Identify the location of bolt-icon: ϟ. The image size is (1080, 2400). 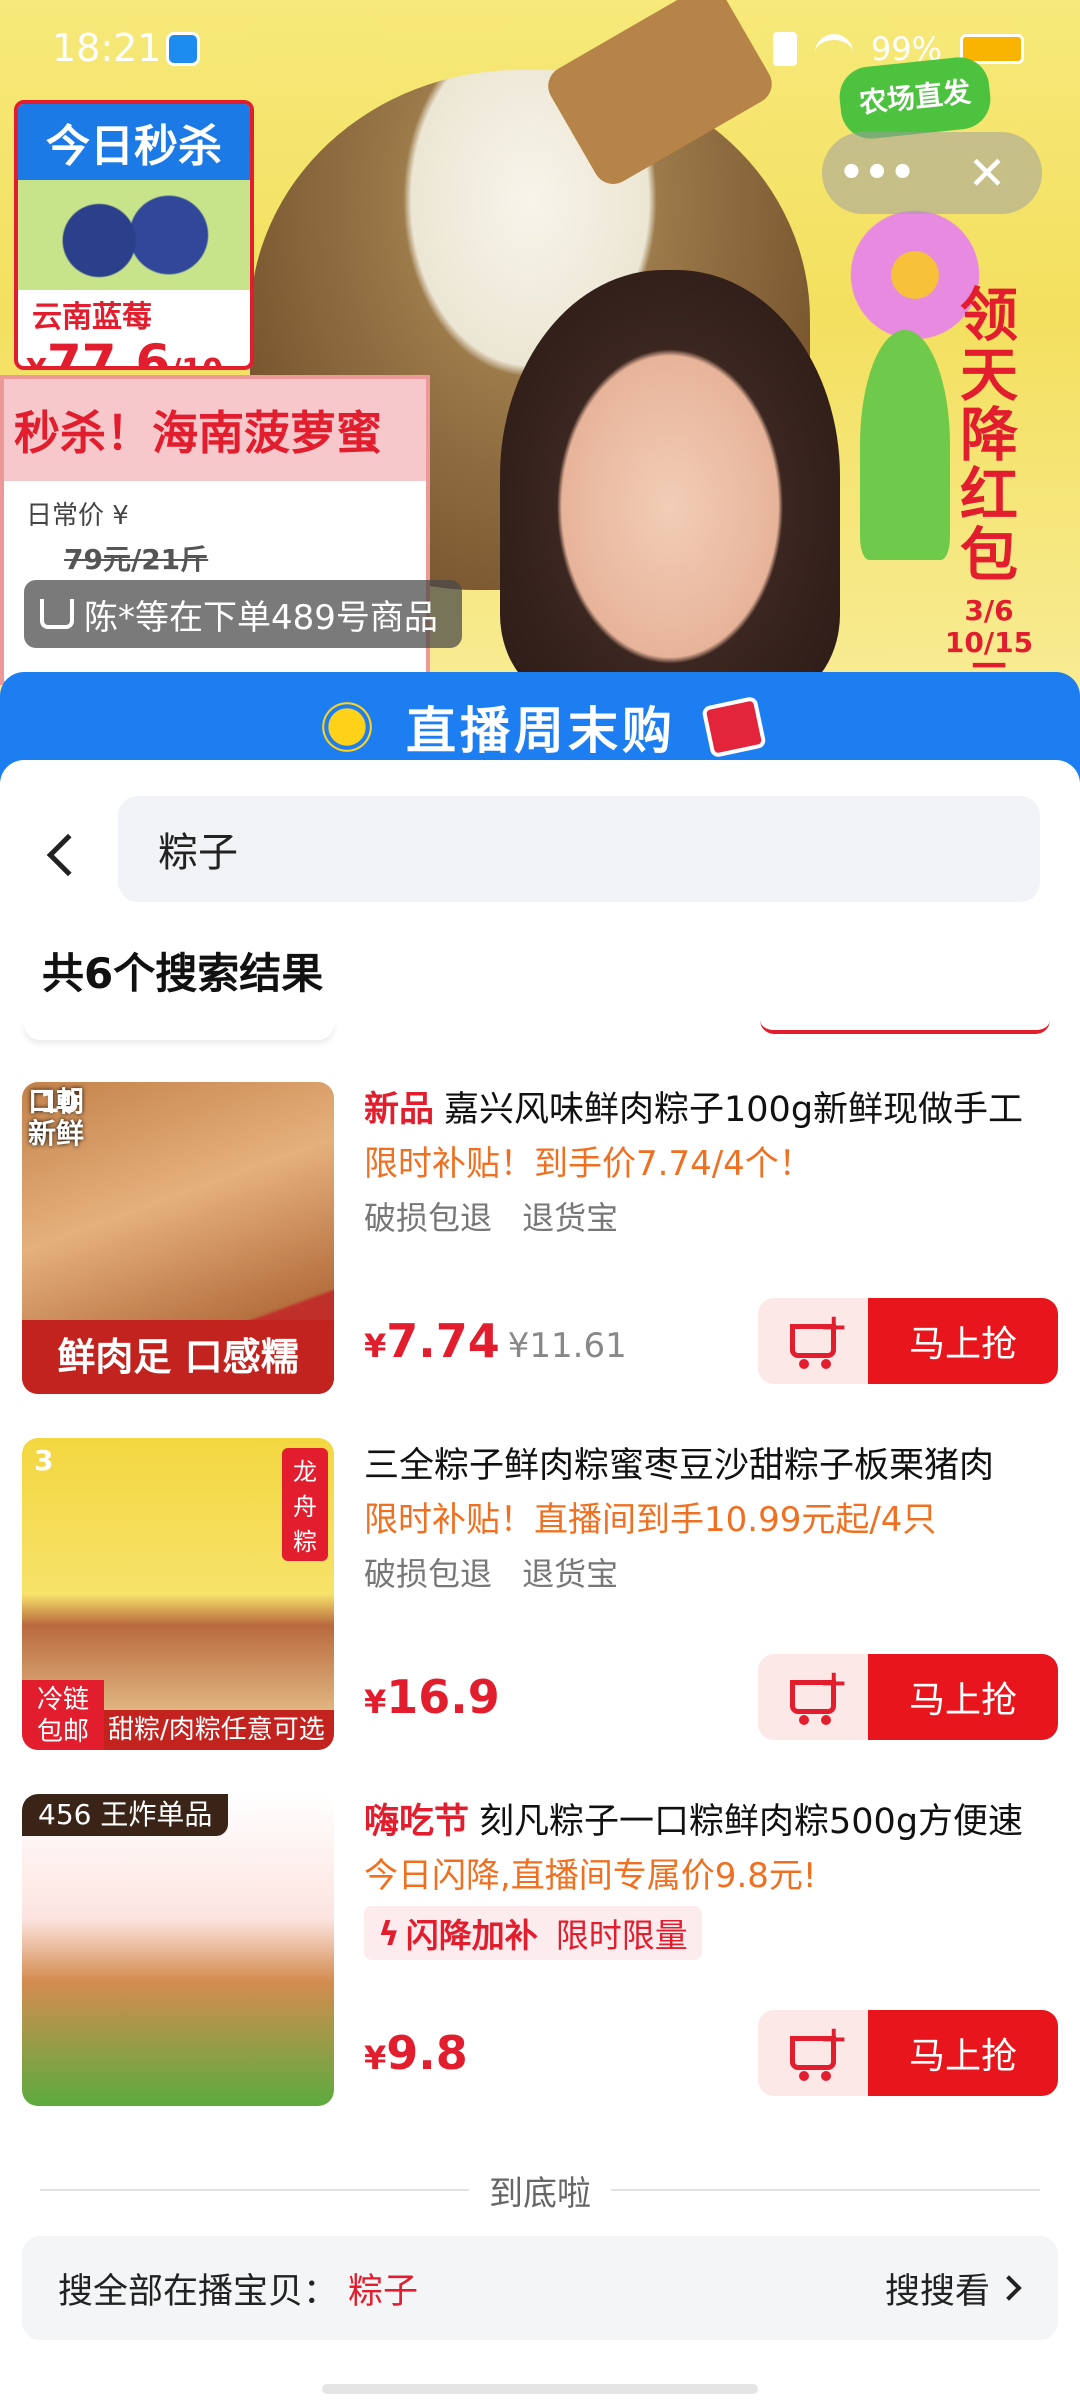
(389, 1933).